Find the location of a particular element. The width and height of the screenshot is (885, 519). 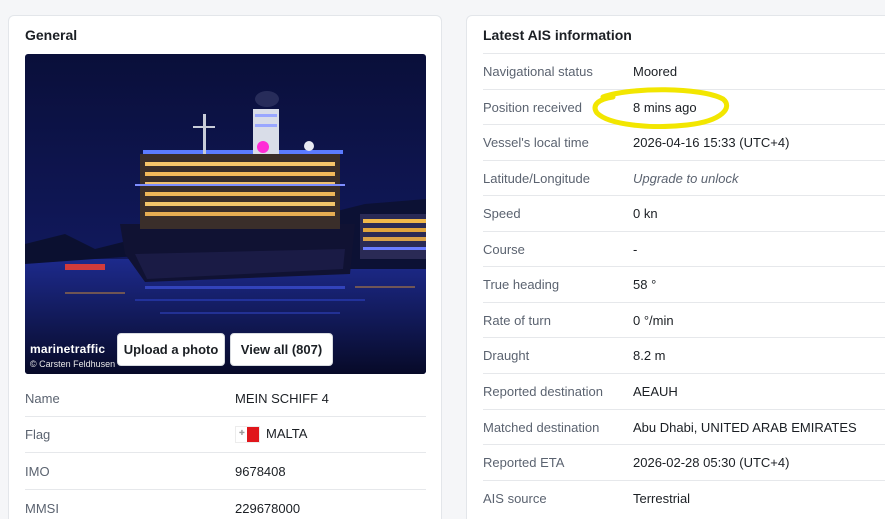

vessel-name: MEIN SCHIFF 4 is located at coordinates (282, 398).